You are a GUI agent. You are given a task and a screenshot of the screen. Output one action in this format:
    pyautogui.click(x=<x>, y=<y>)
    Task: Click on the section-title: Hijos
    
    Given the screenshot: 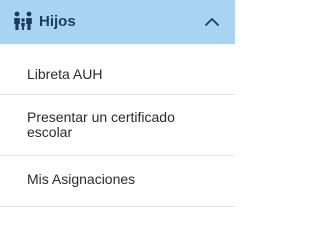 What is the action you would take?
    pyautogui.click(x=57, y=21)
    